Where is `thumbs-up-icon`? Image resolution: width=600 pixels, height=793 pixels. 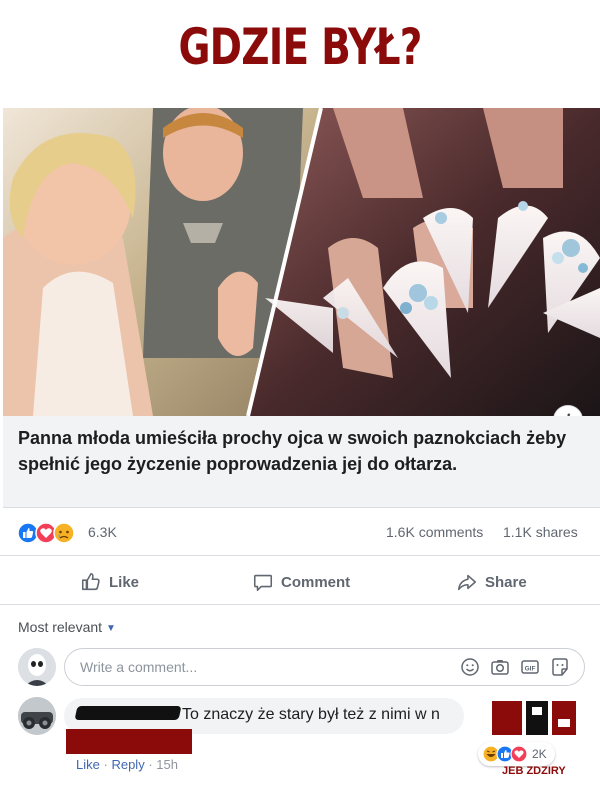
thumbs-up-icon is located at coordinates (90, 581).